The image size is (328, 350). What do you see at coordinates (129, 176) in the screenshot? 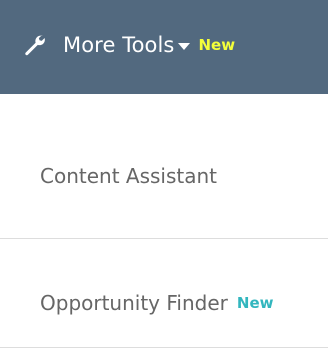
I see `menu-item-label: Content Assistant` at bounding box center [129, 176].